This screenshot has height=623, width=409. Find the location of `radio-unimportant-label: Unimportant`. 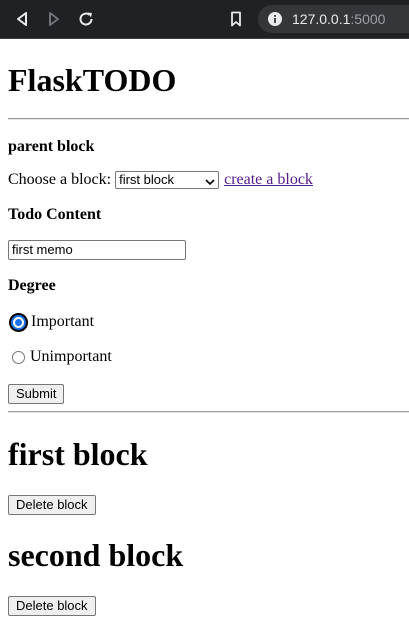

radio-unimportant-label: Unimportant is located at coordinates (71, 356).